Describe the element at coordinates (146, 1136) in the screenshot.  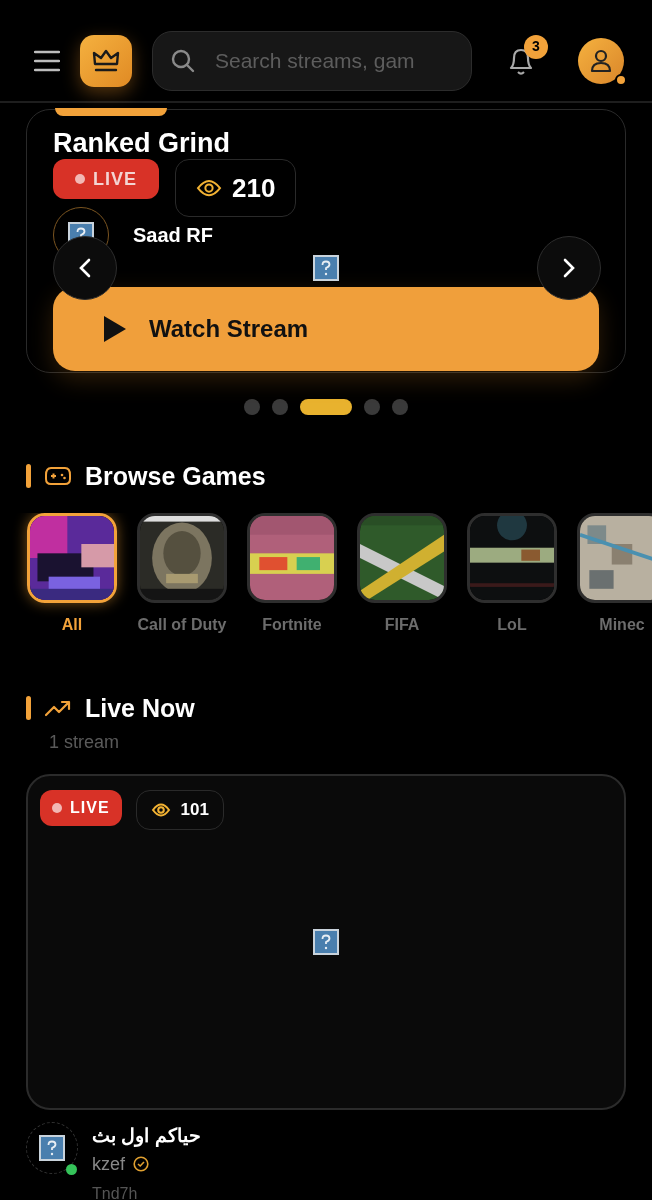
I see `stream-title: حياكم اول بث` at that location.